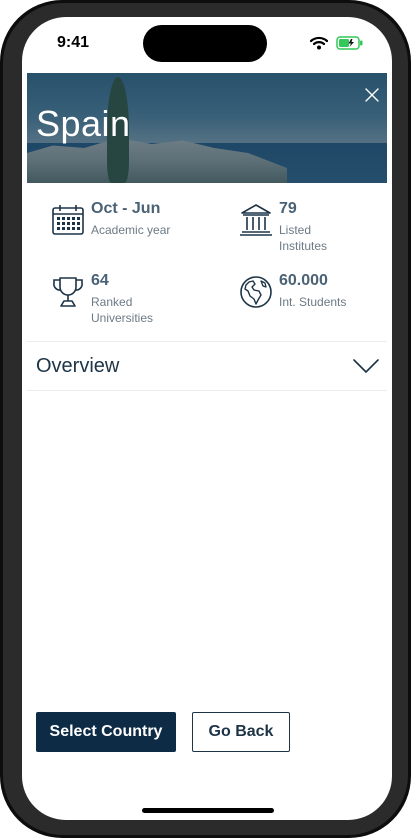  What do you see at coordinates (131, 230) in the screenshot?
I see `stat-label: Academic year` at bounding box center [131, 230].